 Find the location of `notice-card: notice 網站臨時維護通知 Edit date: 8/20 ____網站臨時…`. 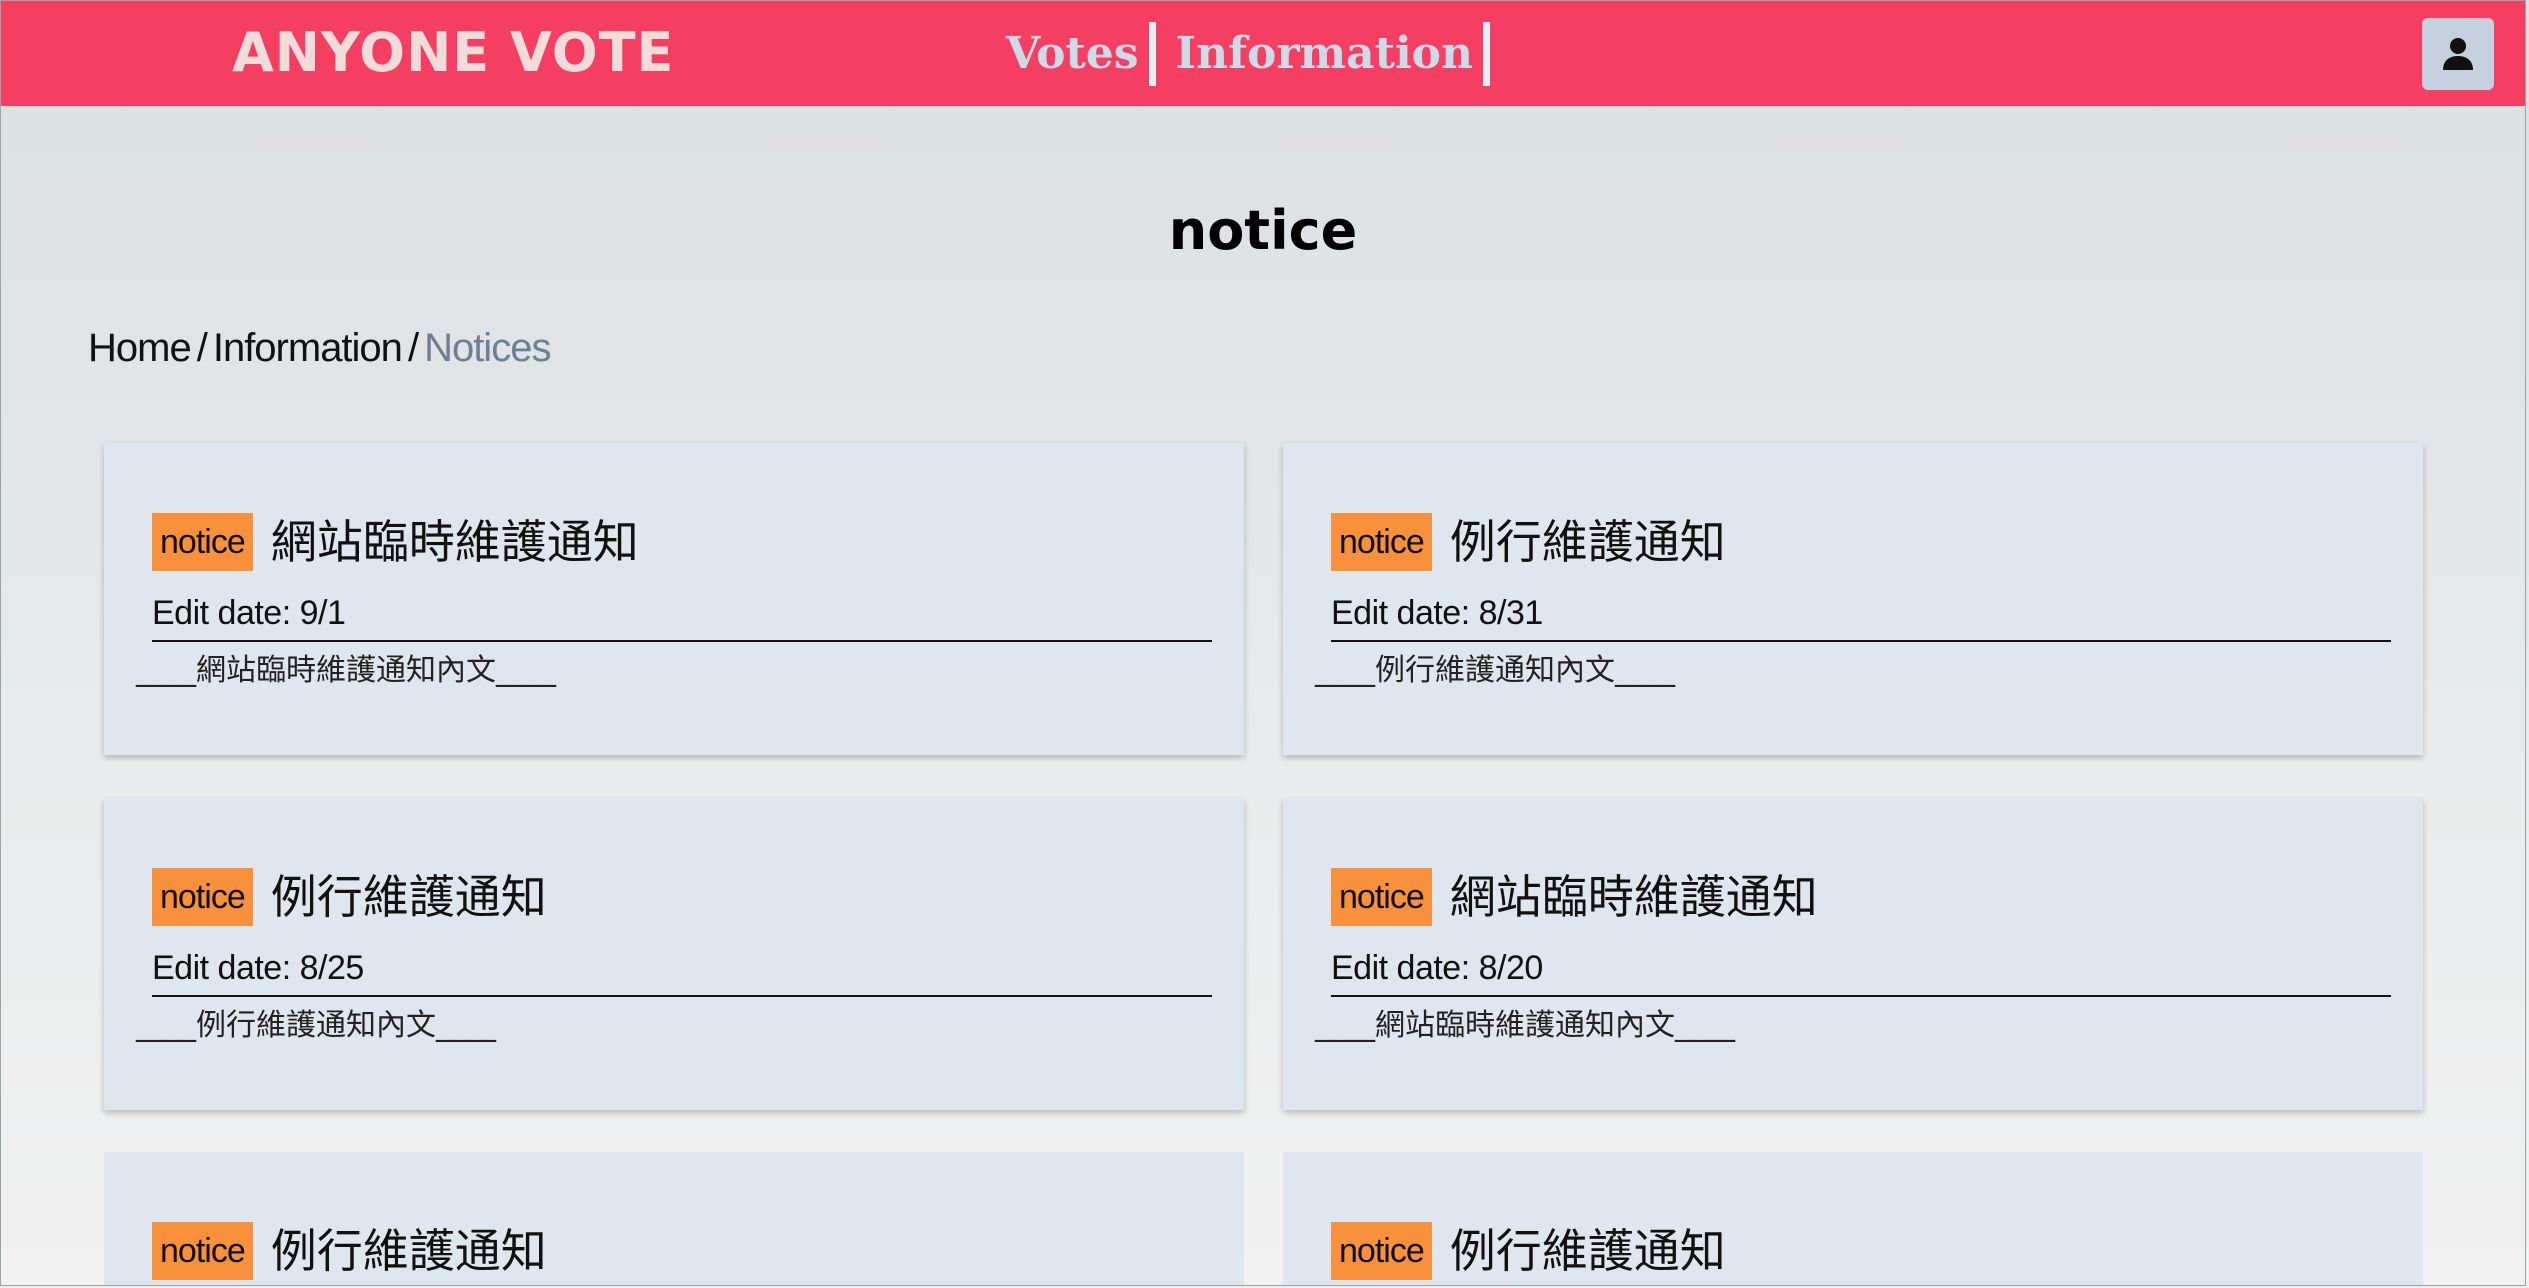

notice-card: notice 網站臨時維護通知 Edit date: 8/20 ____網站臨時… is located at coordinates (1853, 954).